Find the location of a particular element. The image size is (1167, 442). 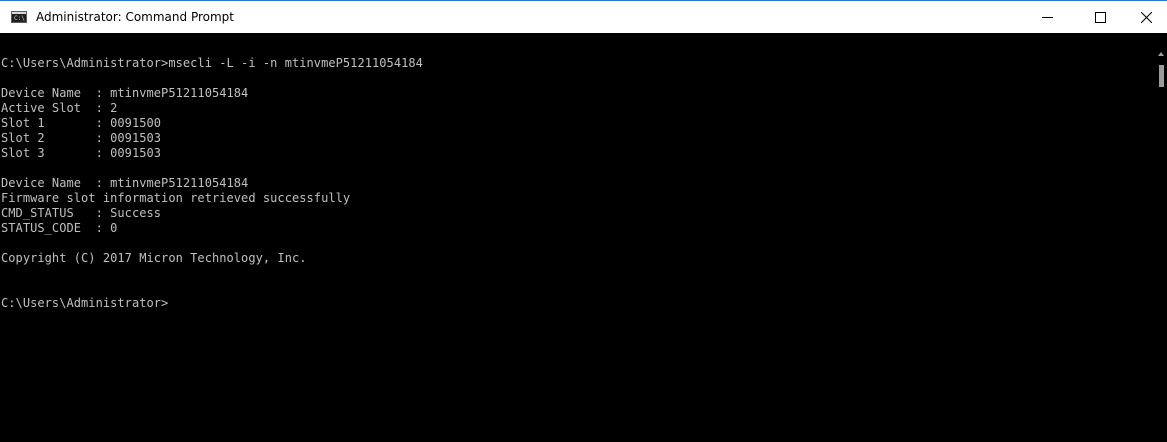

maximize-icon is located at coordinates (1100, 17).